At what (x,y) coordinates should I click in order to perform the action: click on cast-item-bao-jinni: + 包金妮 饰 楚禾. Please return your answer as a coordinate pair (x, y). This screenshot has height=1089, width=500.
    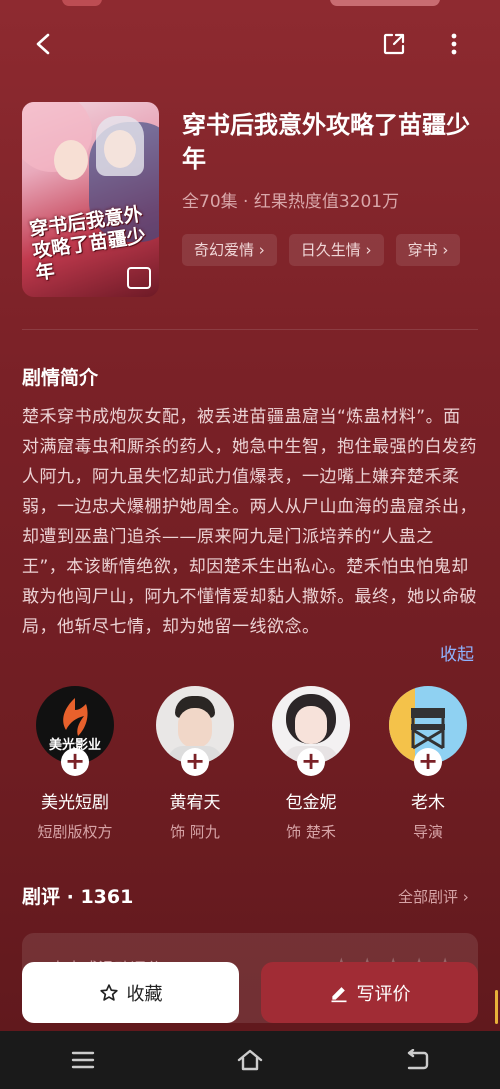
    Looking at the image, I should click on (311, 764).